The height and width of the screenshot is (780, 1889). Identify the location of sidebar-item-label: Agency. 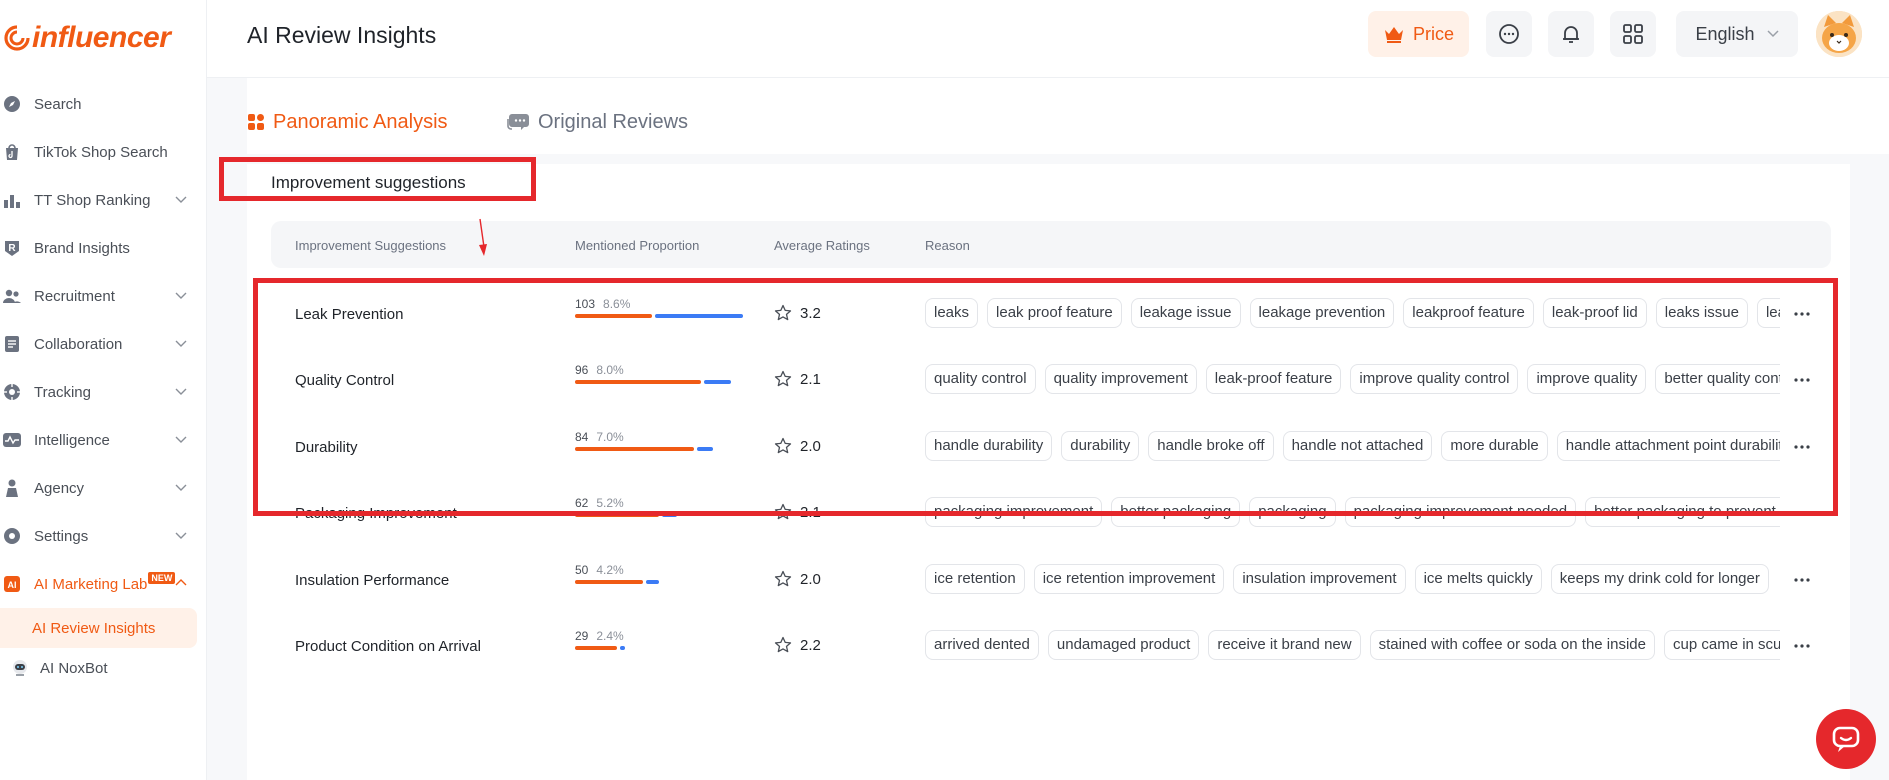
(59, 488).